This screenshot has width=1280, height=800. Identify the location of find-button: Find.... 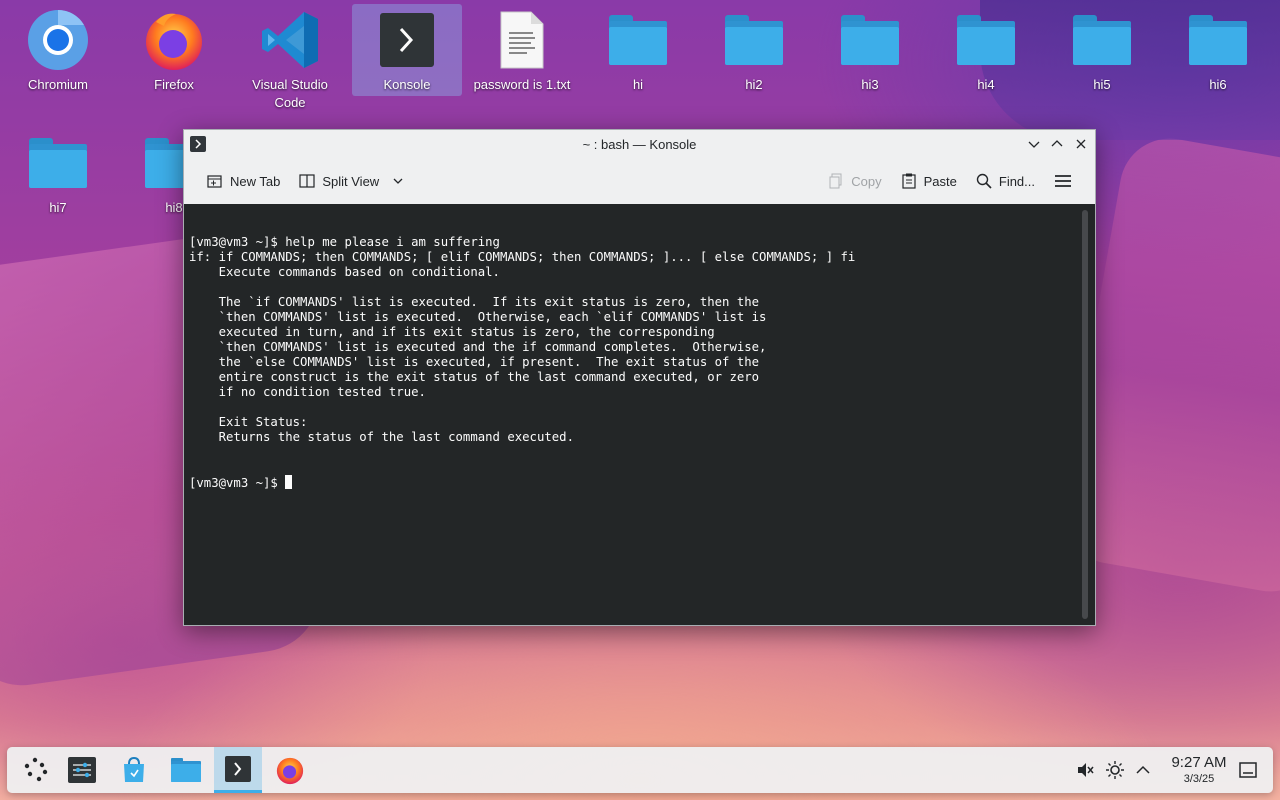
(1005, 181).